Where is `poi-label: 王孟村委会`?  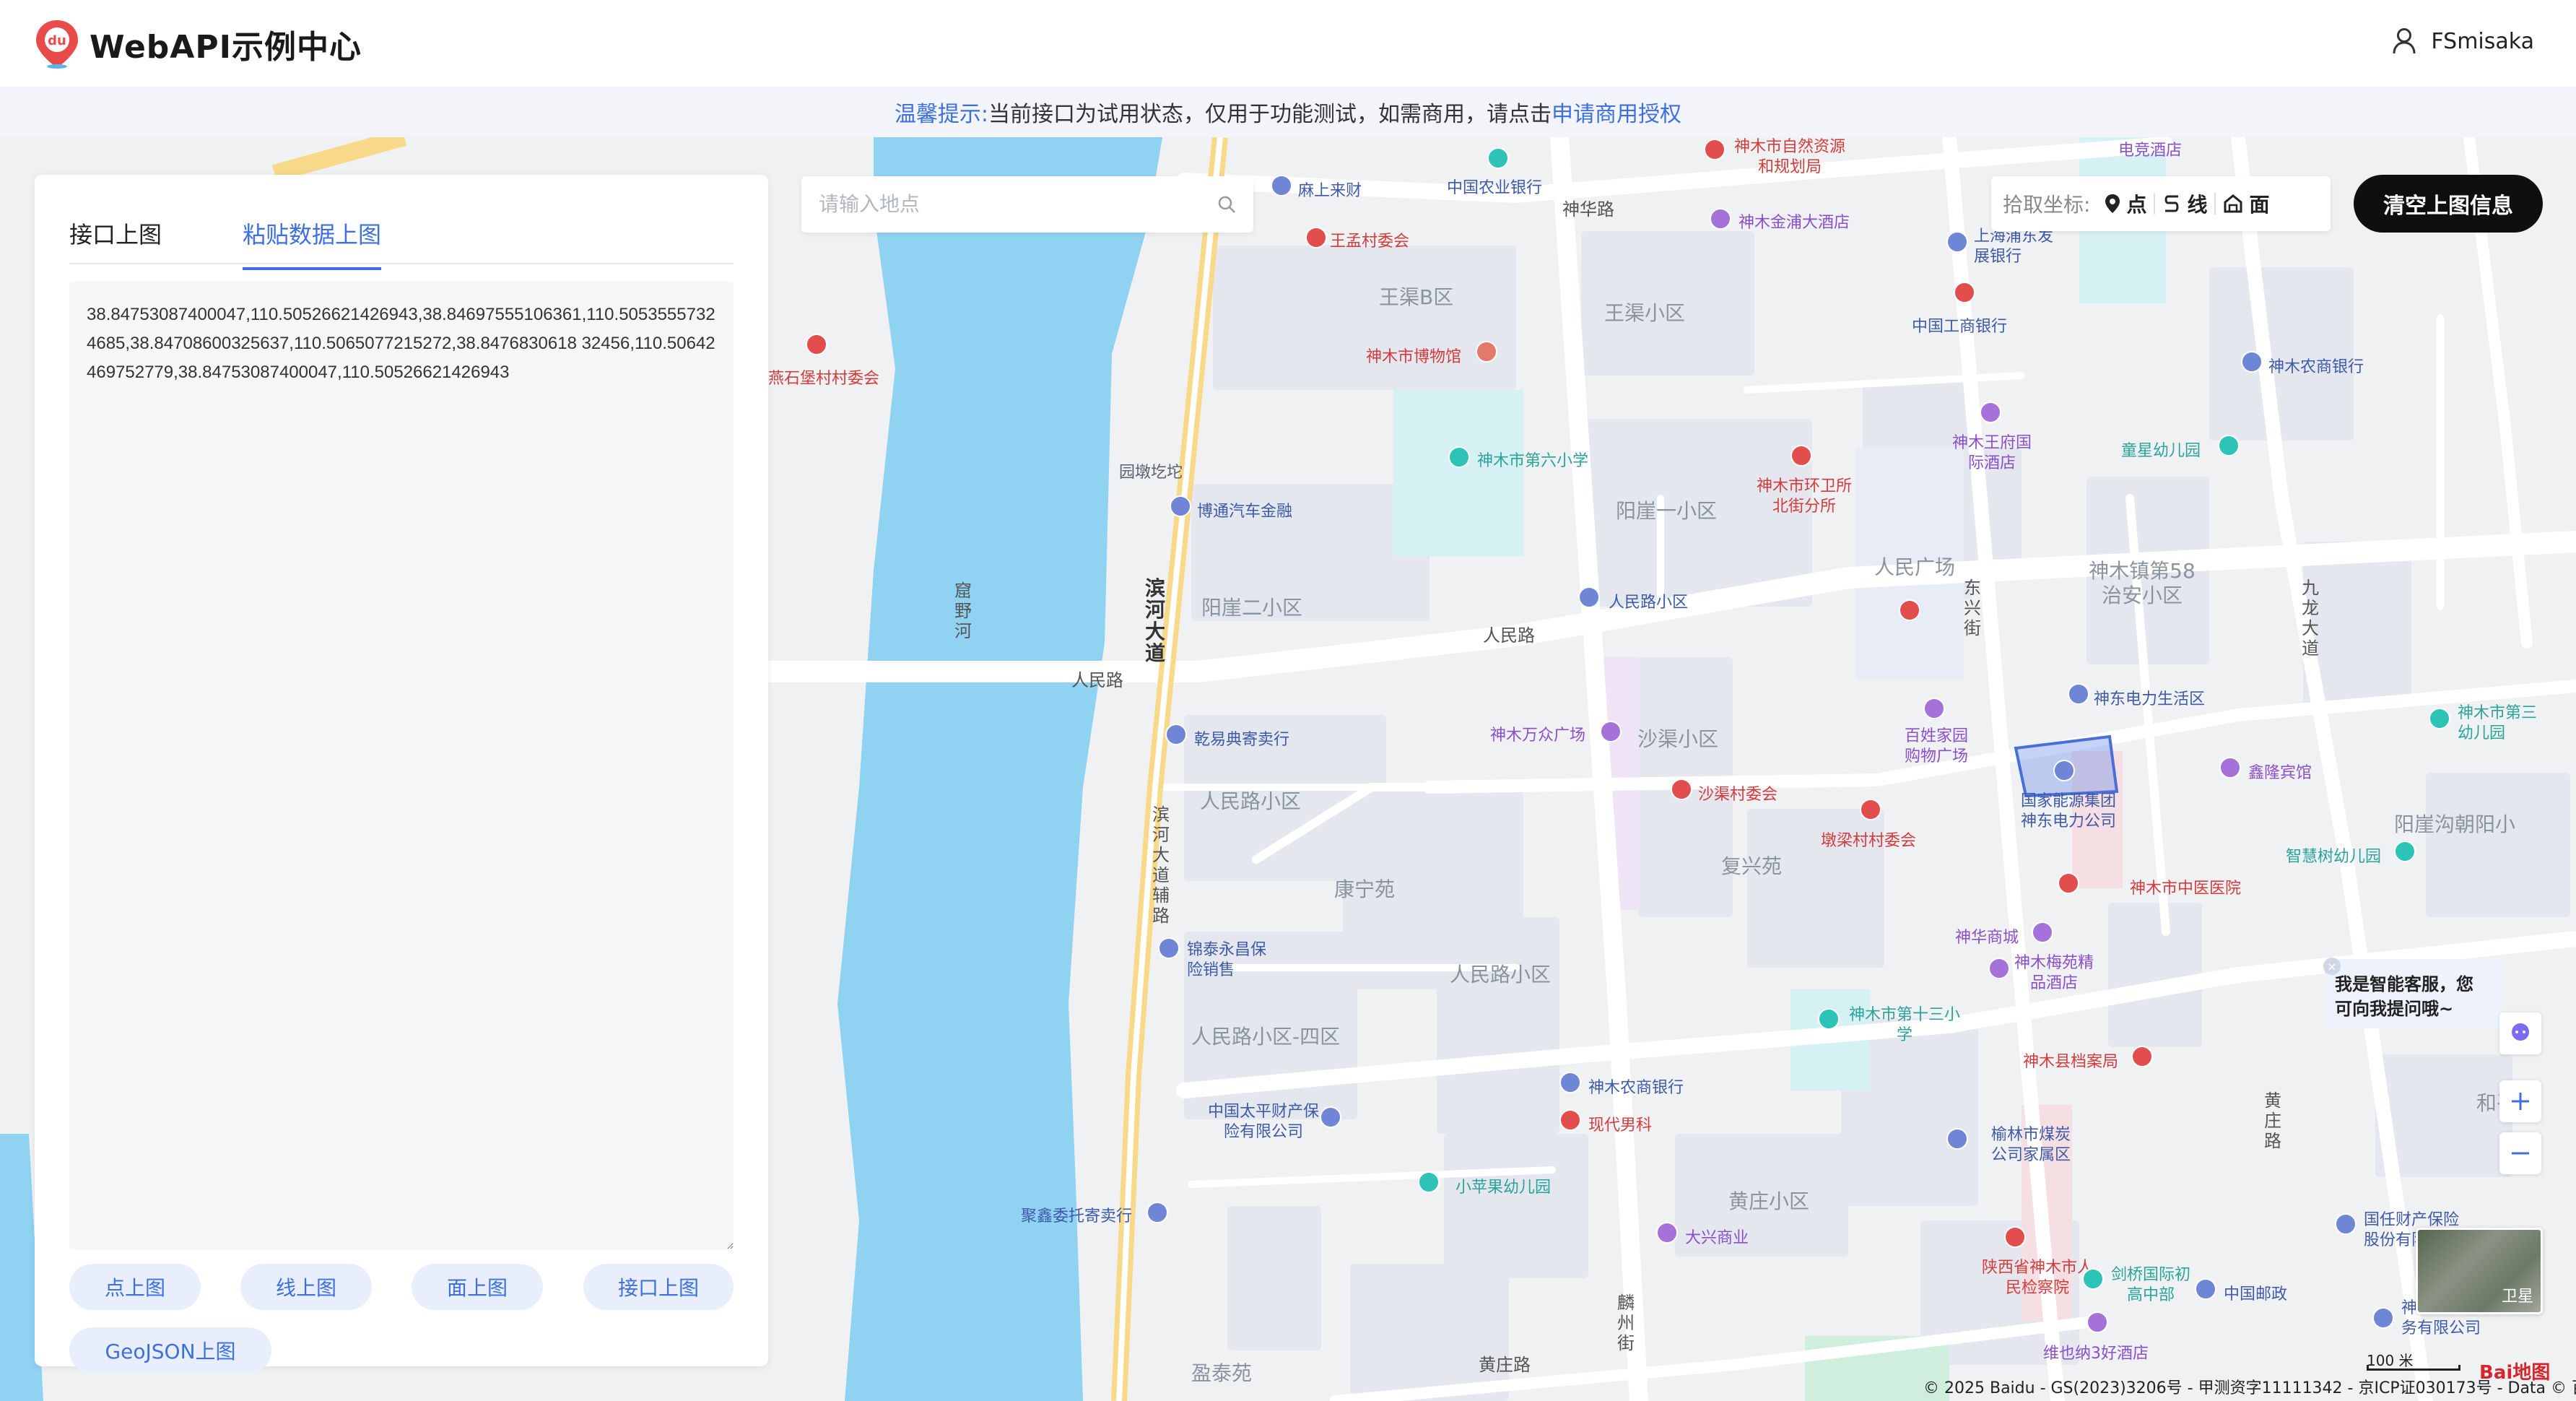
poi-label: 王孟村委会 is located at coordinates (1369, 239).